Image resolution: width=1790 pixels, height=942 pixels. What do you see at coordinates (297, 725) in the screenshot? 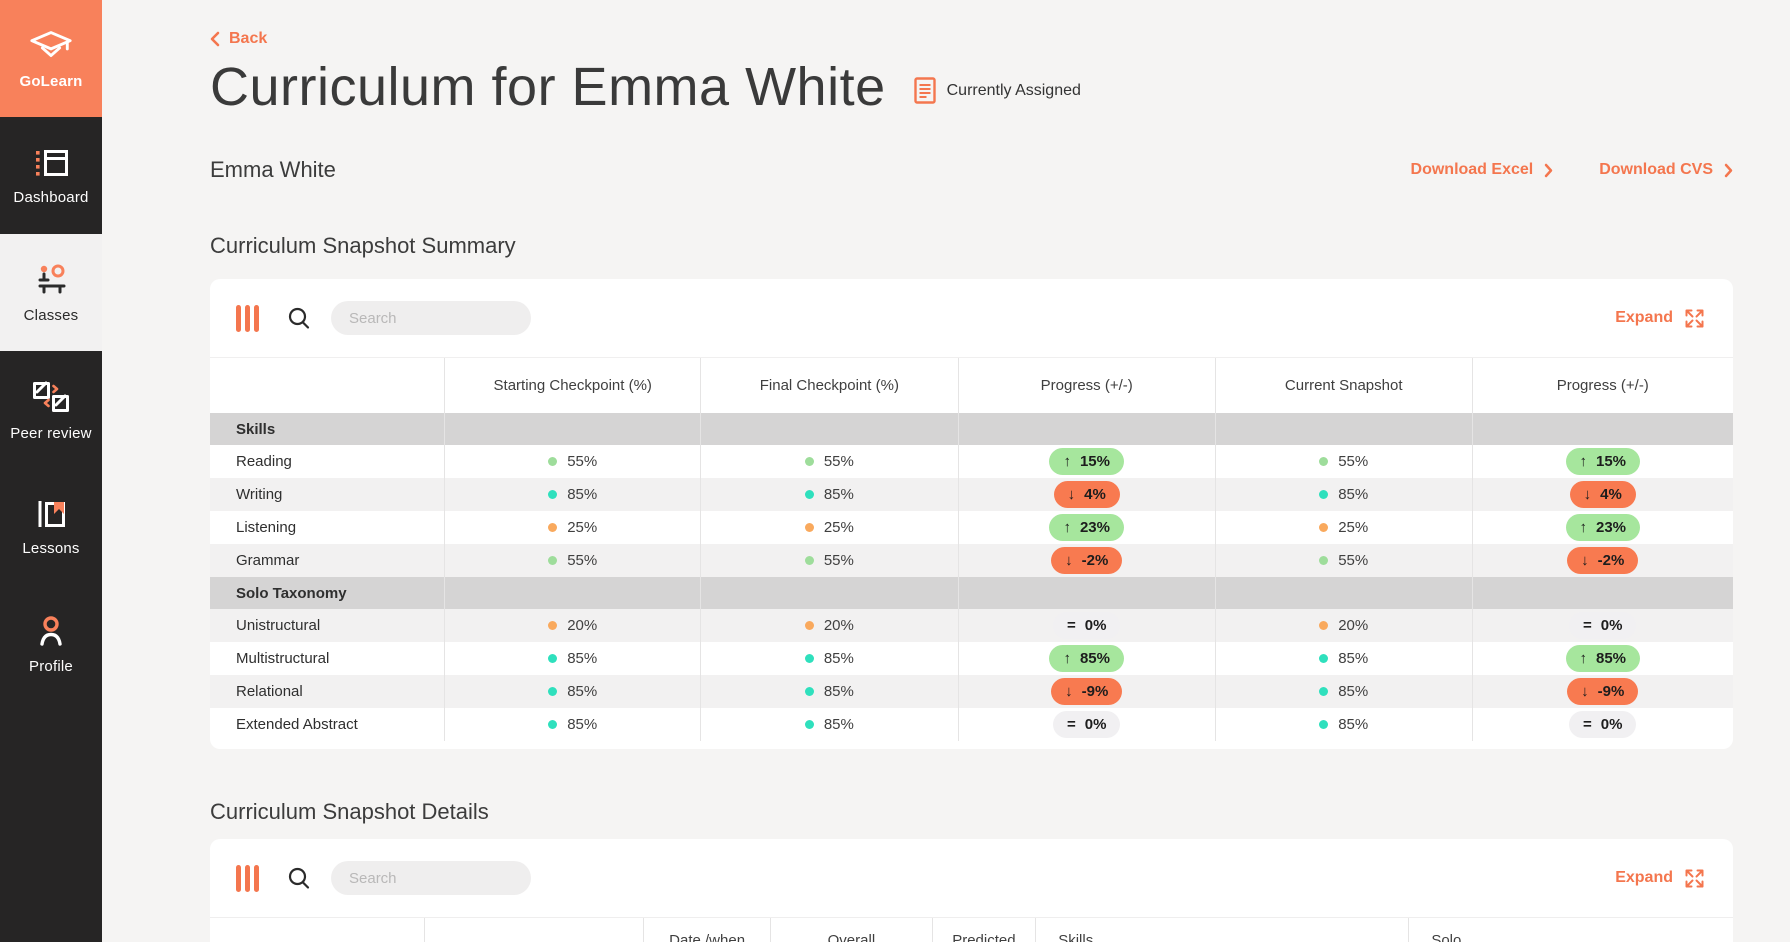
I see `row-label: Extended Abstract` at bounding box center [297, 725].